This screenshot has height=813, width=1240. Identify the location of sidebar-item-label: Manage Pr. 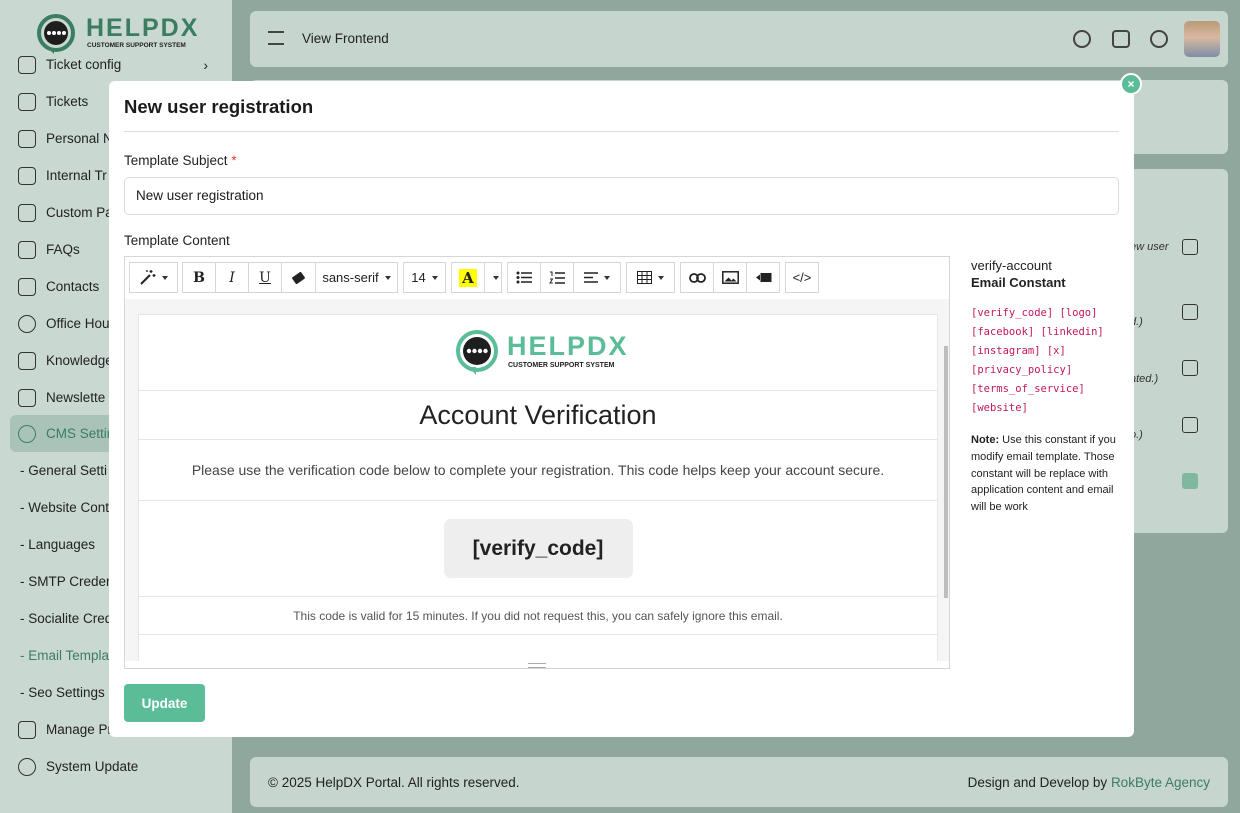
(79, 729).